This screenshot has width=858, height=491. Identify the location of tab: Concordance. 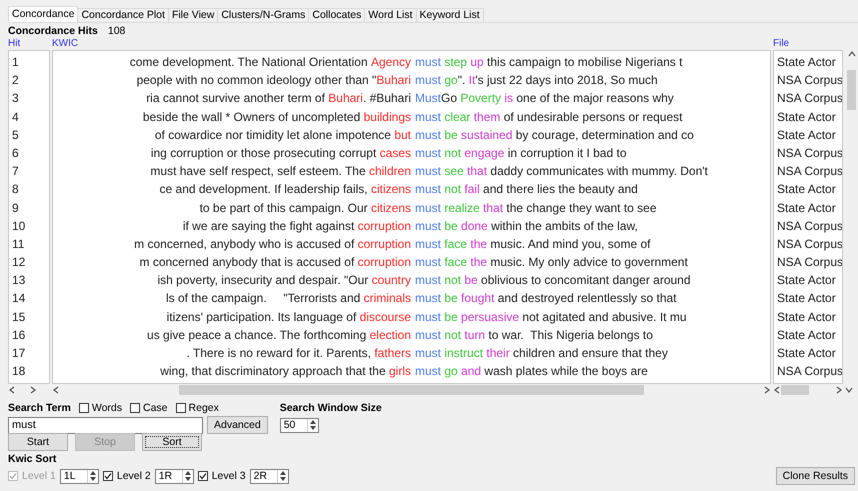
(43, 14).